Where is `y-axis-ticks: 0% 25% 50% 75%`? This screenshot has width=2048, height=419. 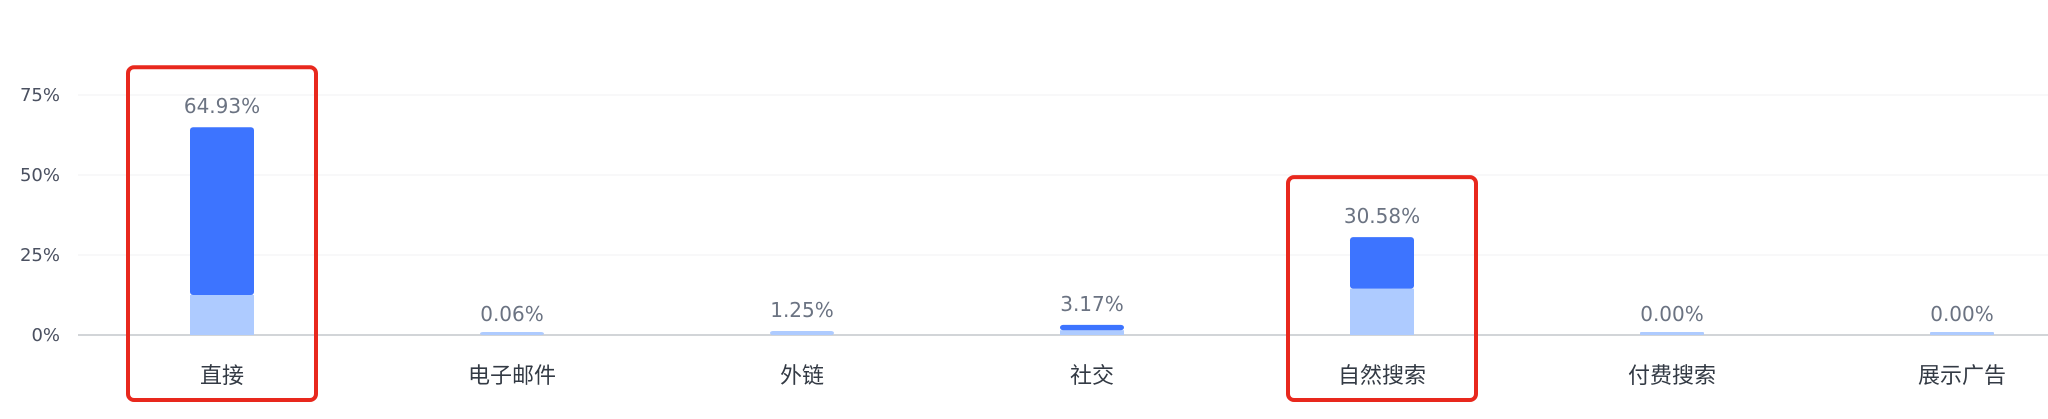 y-axis-ticks: 0% 25% 50% 75% is located at coordinates (40, 215).